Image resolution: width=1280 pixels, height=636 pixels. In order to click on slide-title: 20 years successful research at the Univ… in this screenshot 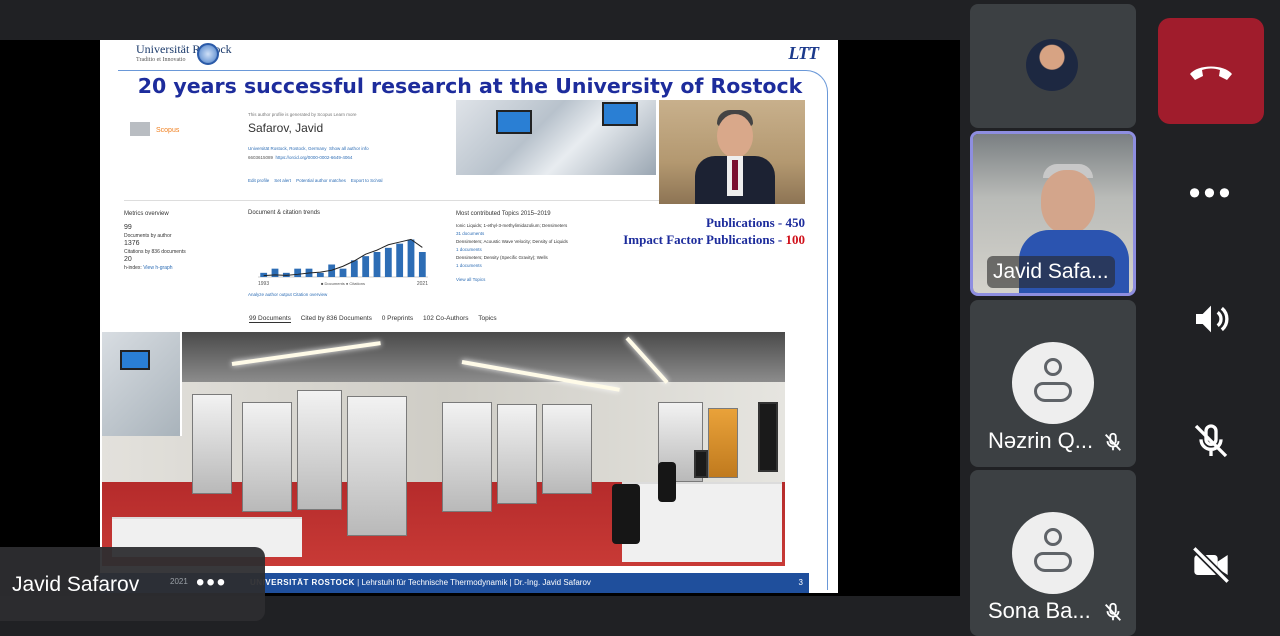, I will do `click(470, 86)`.